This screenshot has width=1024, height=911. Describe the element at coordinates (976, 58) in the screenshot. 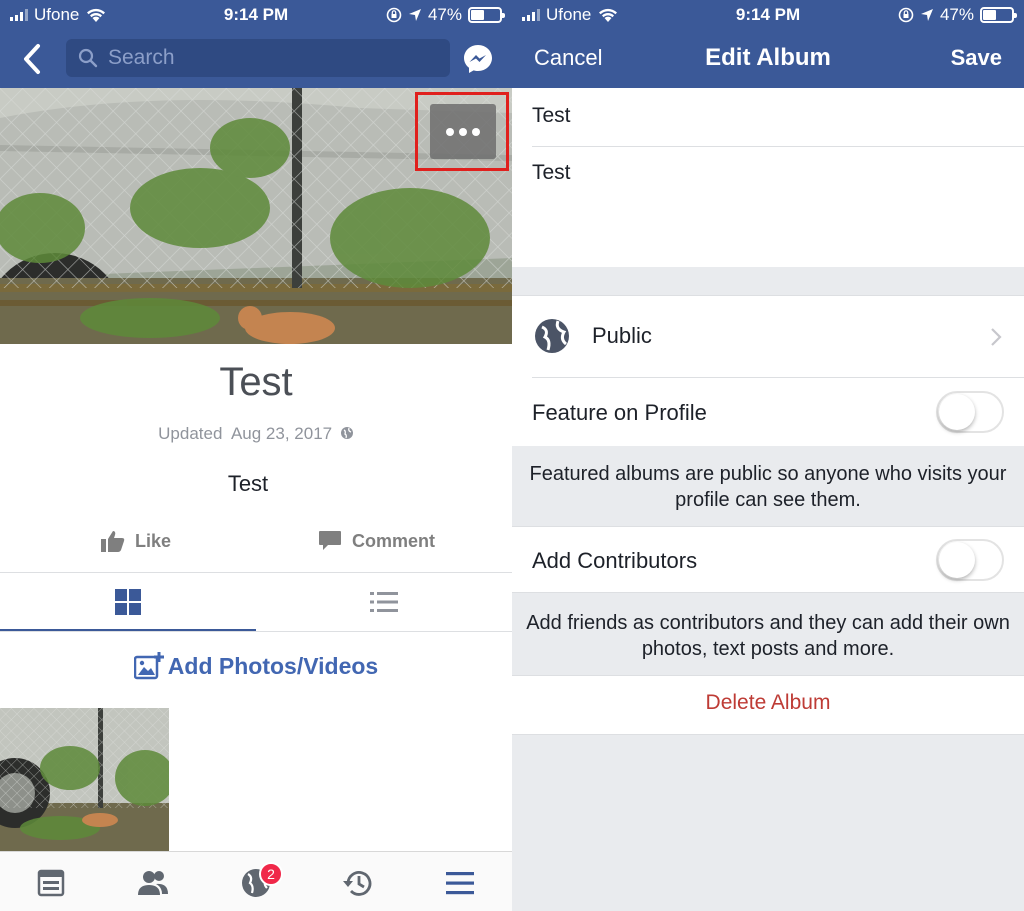

I see `save-button: Save` at that location.